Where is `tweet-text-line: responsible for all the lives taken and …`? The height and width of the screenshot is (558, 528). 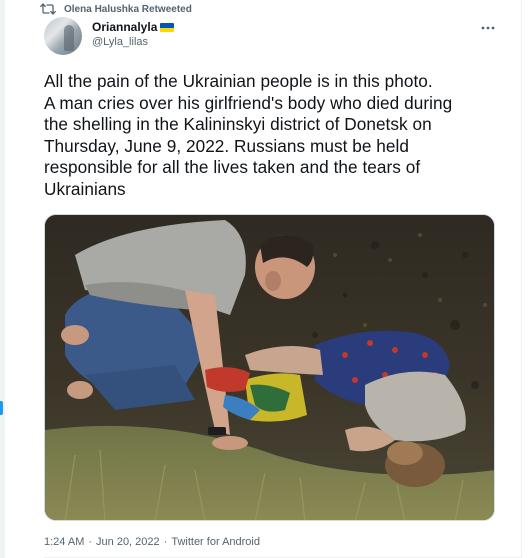 tweet-text-line: responsible for all the lives taken and … is located at coordinates (232, 167).